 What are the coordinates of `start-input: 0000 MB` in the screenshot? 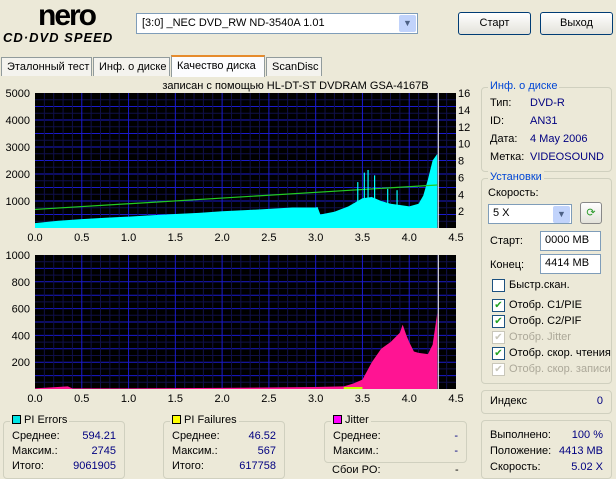 It's located at (570, 241).